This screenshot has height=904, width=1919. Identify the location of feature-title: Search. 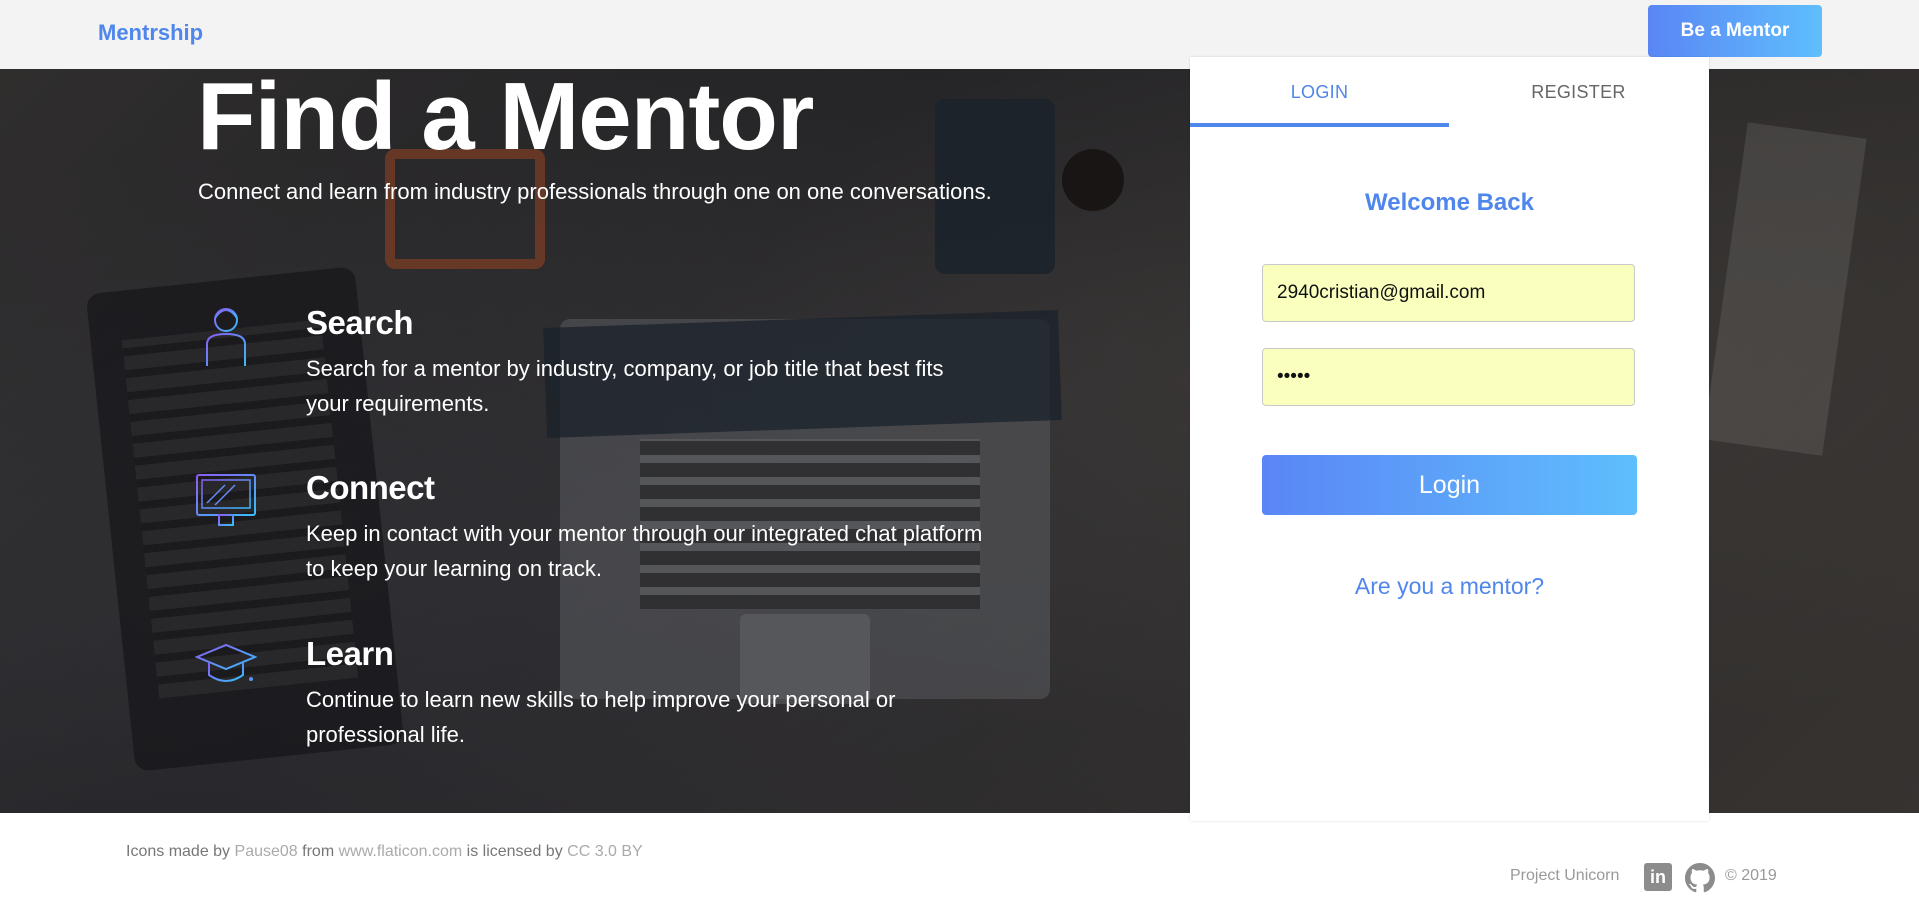
(360, 322).